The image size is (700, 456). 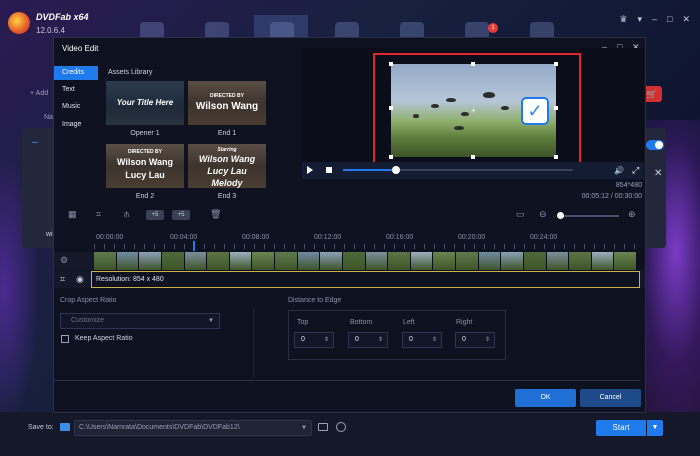 I want to click on zoom-slider-track, so click(x=589, y=216).